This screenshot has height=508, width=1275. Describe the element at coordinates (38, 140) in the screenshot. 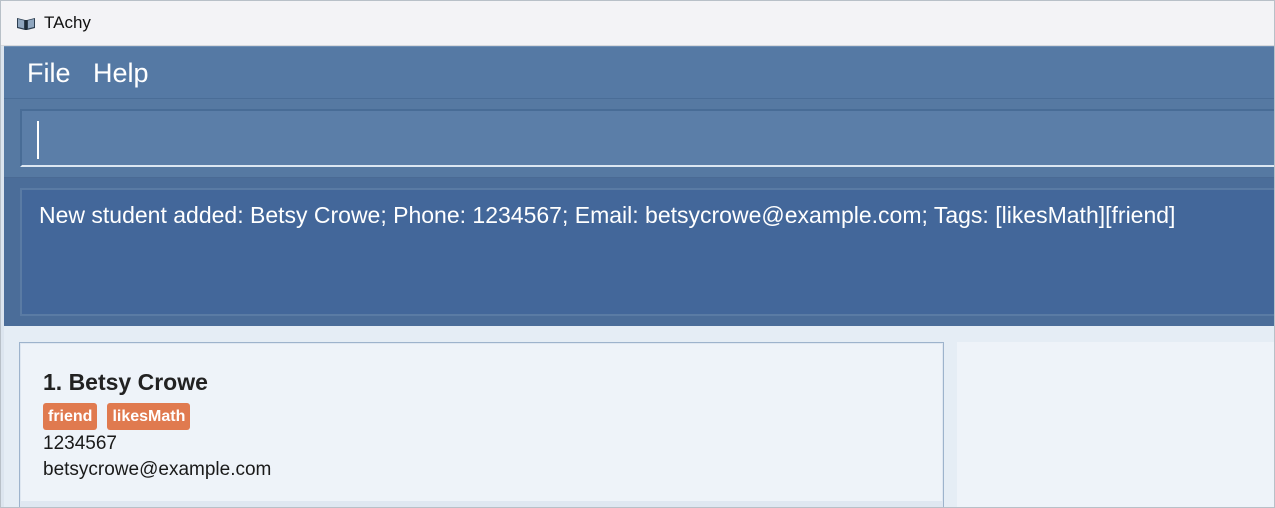

I see `text-cursor` at that location.